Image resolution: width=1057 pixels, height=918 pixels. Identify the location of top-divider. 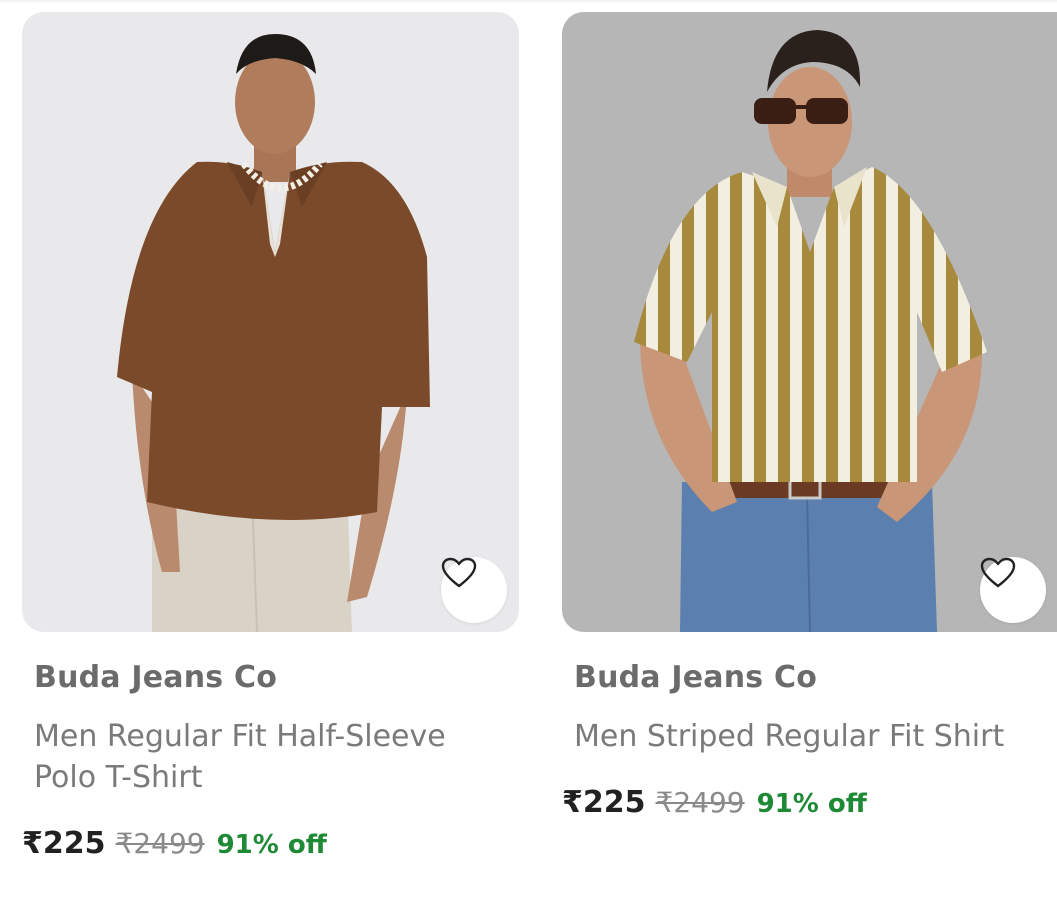
(528, 2).